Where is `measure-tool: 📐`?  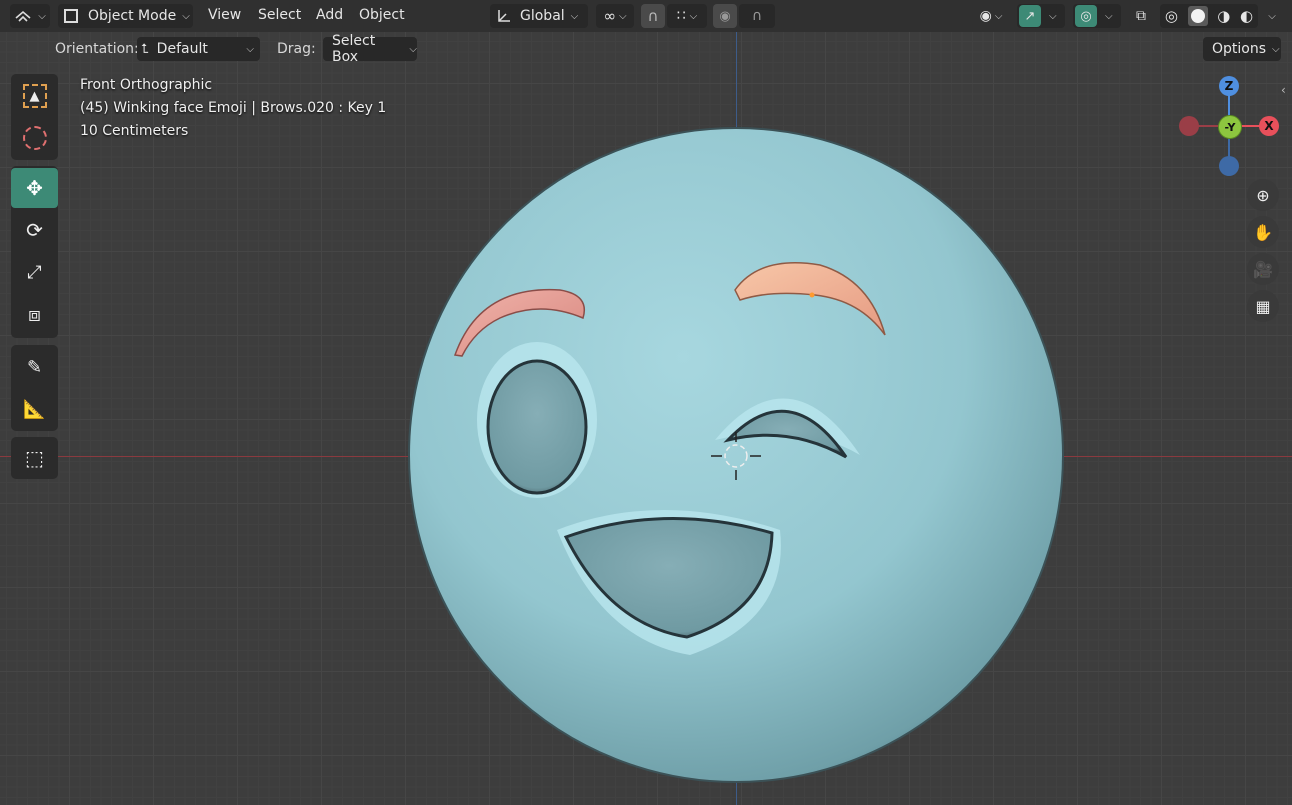 measure-tool: 📐 is located at coordinates (34, 409).